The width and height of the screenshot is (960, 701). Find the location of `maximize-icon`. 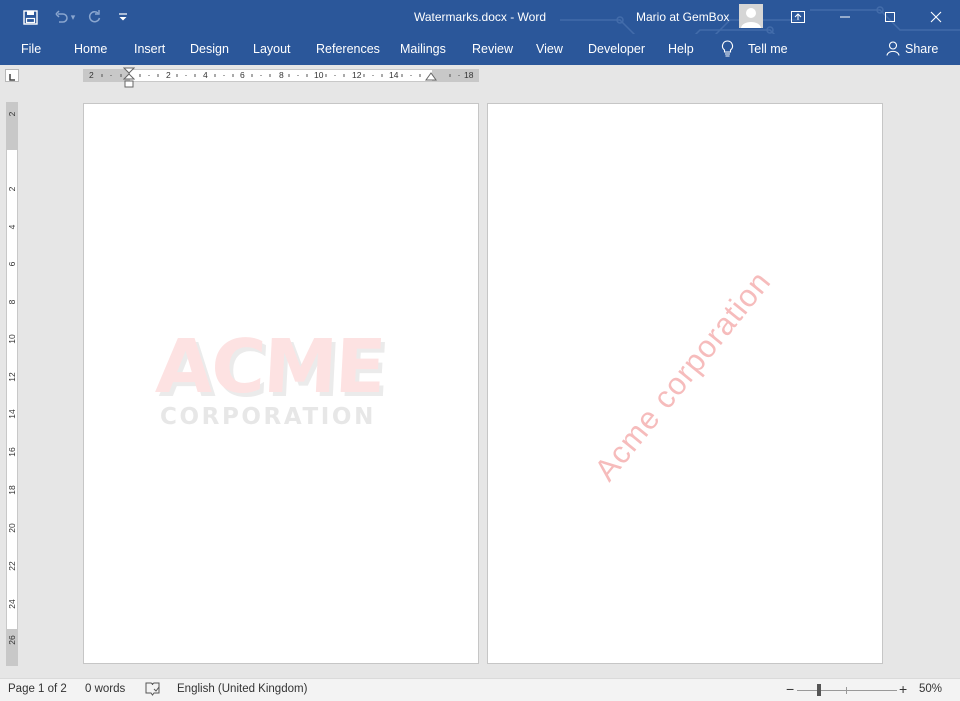

maximize-icon is located at coordinates (890, 17).